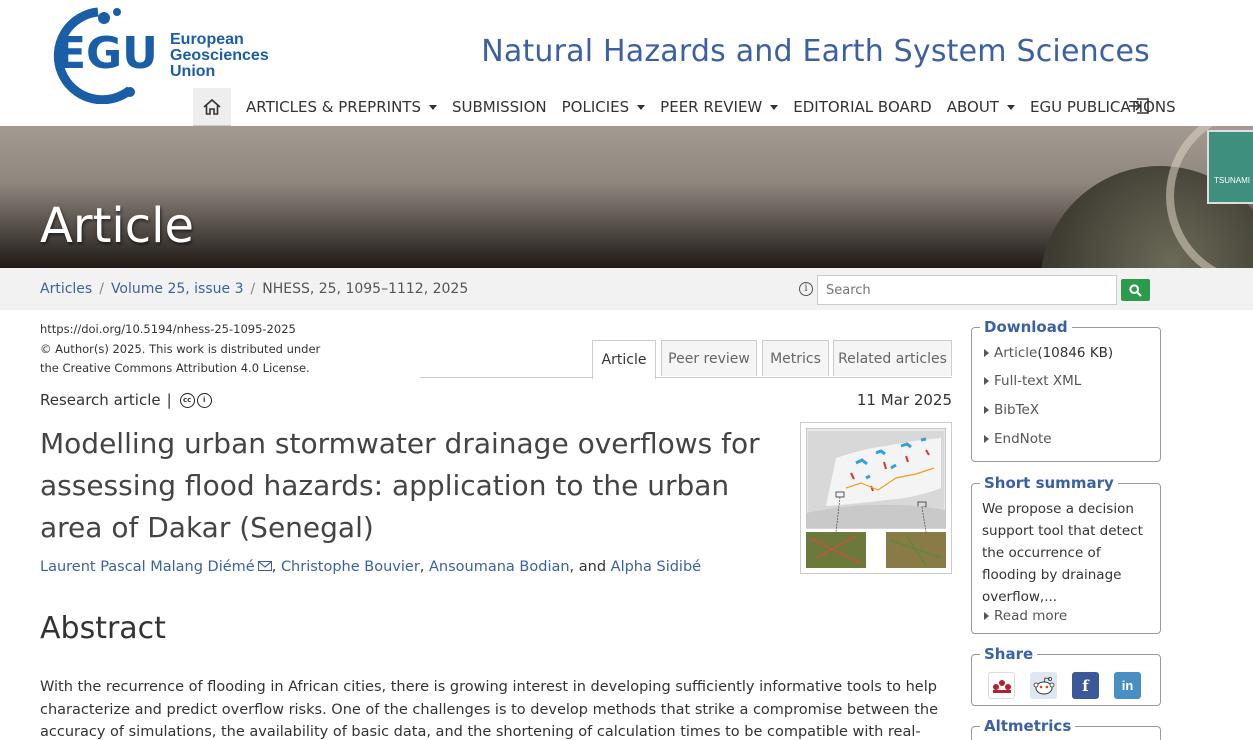  I want to click on info-icon: i, so click(806, 289).